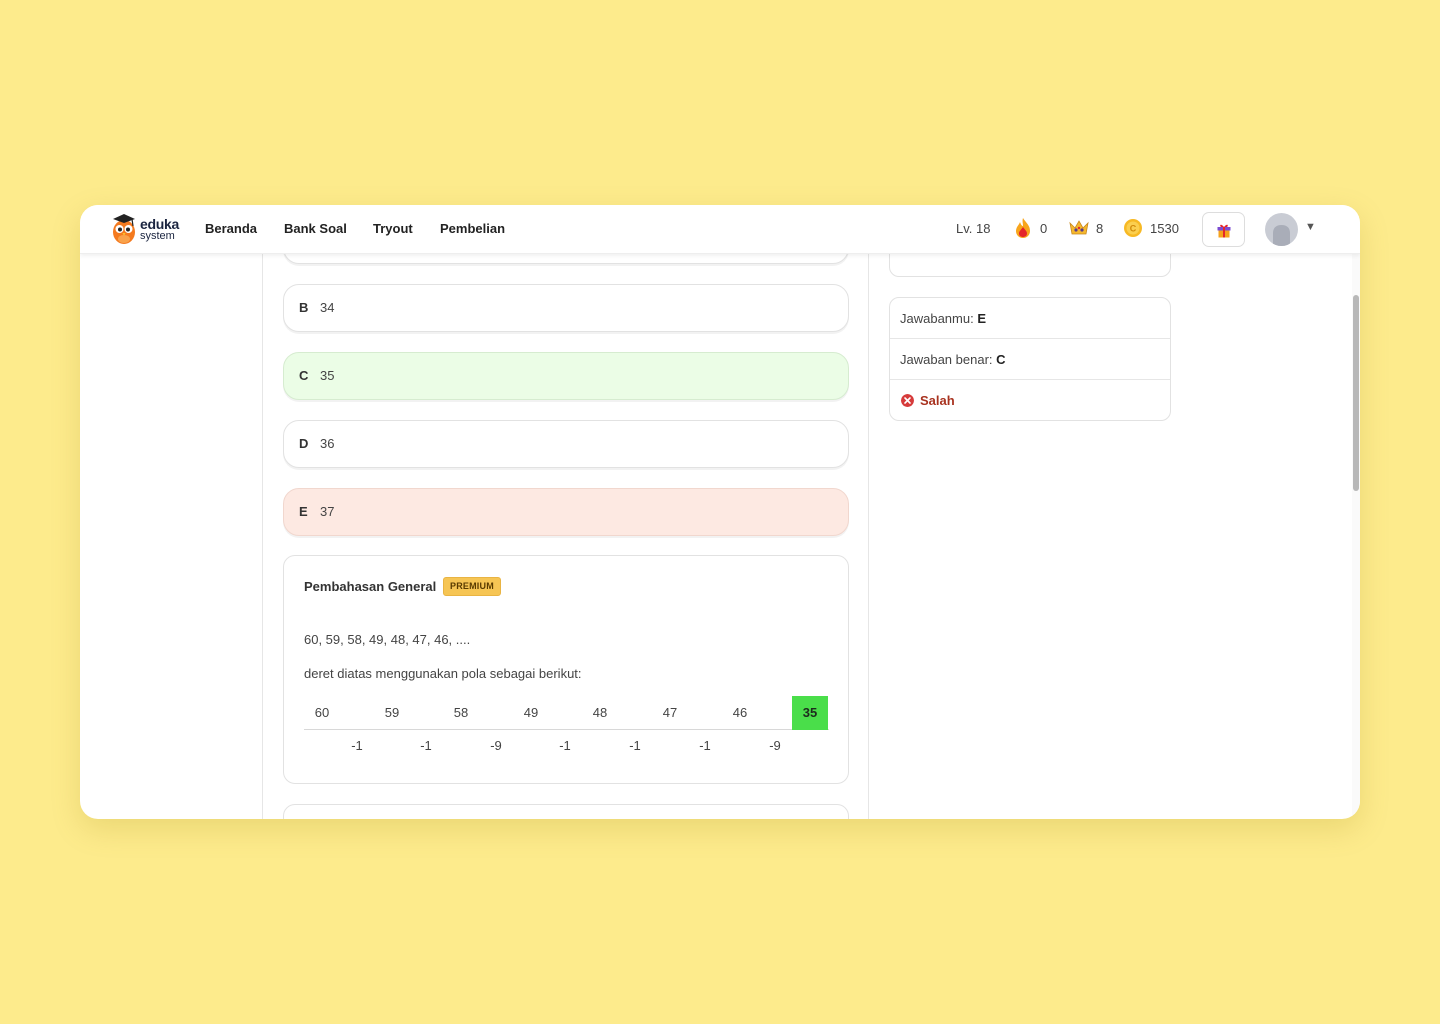  I want to click on logo-text-system: system, so click(157, 236).